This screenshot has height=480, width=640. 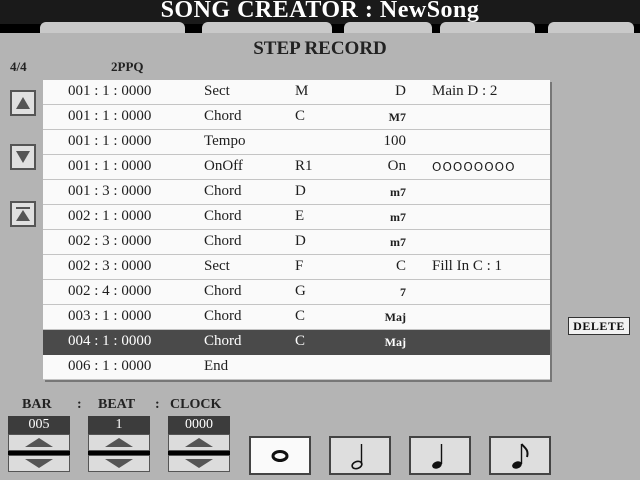 I want to click on time-signature: 4/4, so click(x=18, y=66).